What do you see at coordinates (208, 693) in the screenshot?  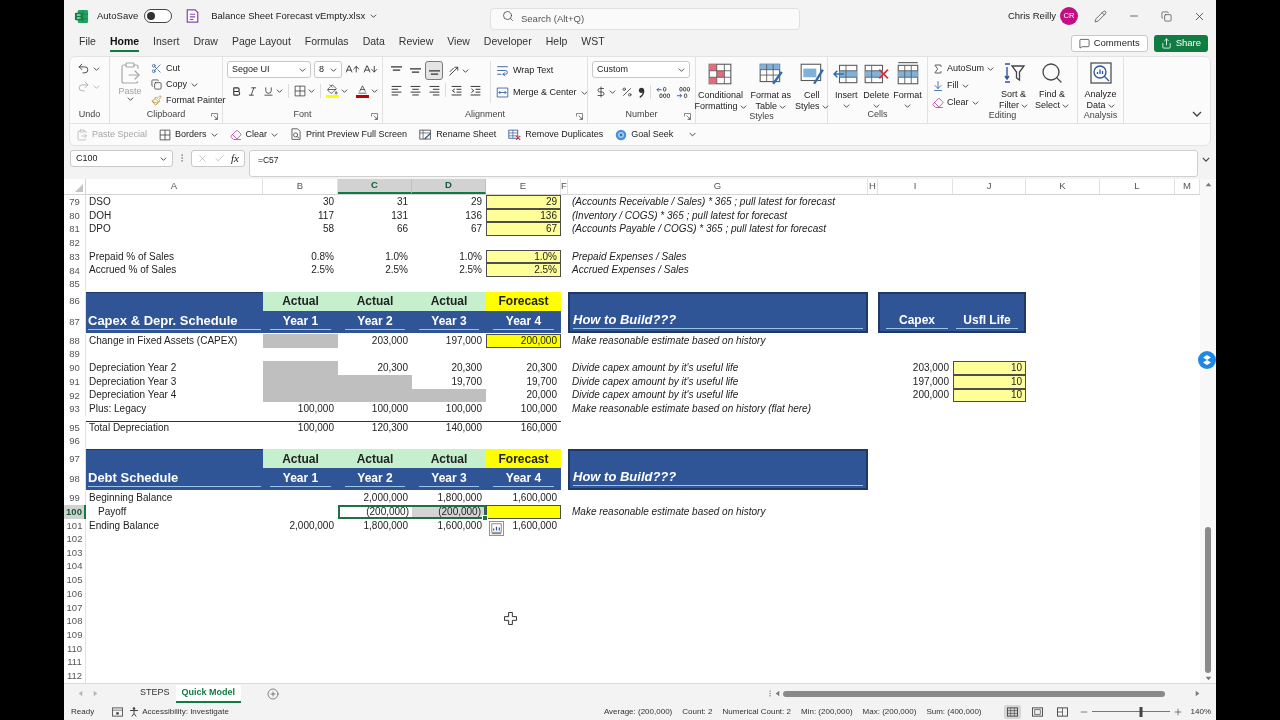 I see `sheet-tab: Quick Model` at bounding box center [208, 693].